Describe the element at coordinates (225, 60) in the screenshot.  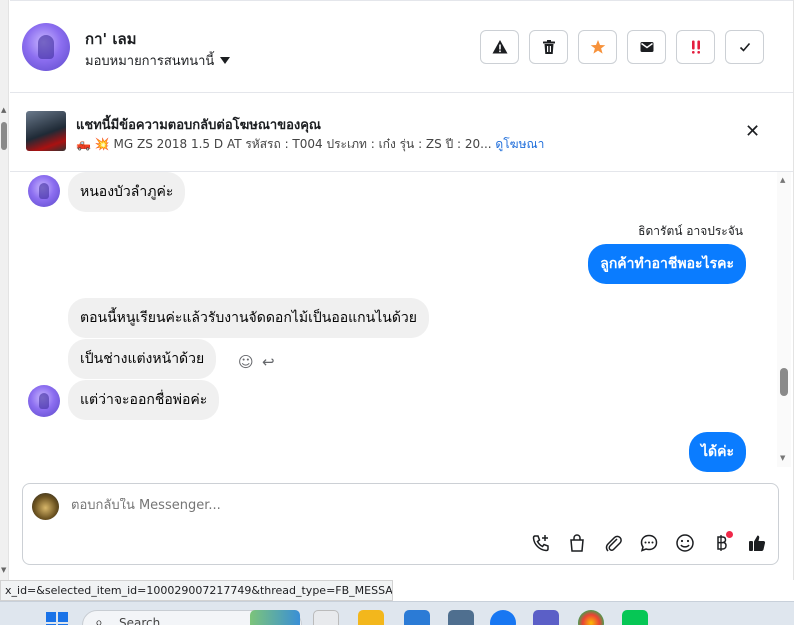
I see `caret-down-icon` at that location.